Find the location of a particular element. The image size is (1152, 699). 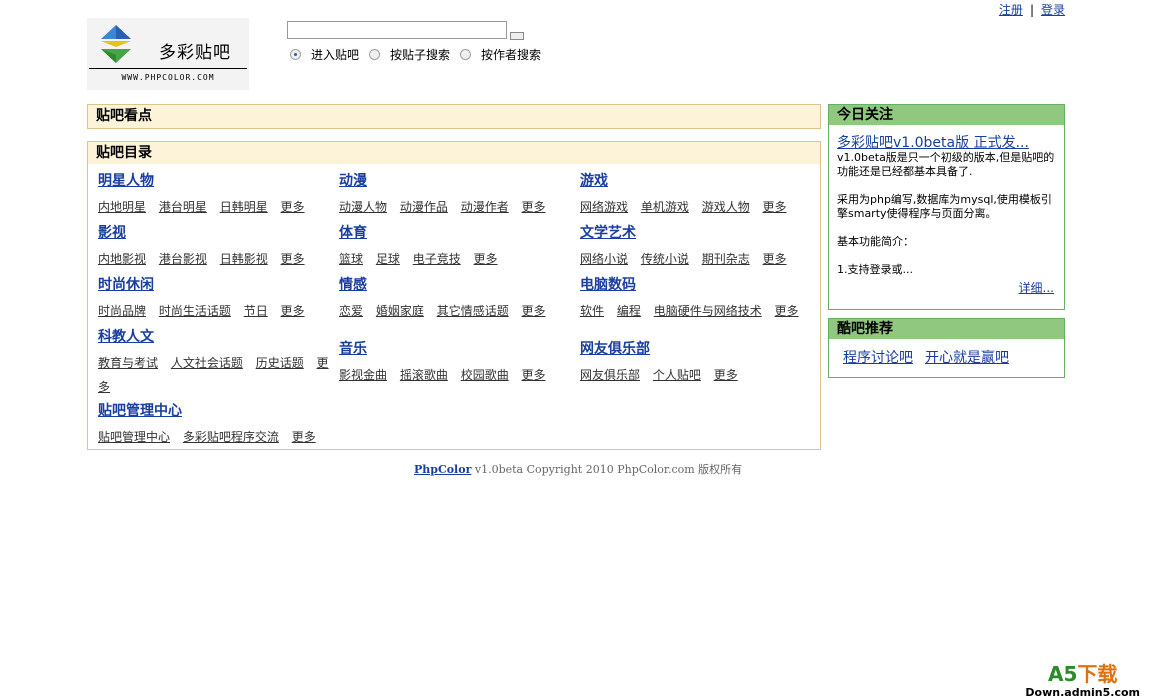

category-title-link: 贴吧管理中心 is located at coordinates (214, 410).